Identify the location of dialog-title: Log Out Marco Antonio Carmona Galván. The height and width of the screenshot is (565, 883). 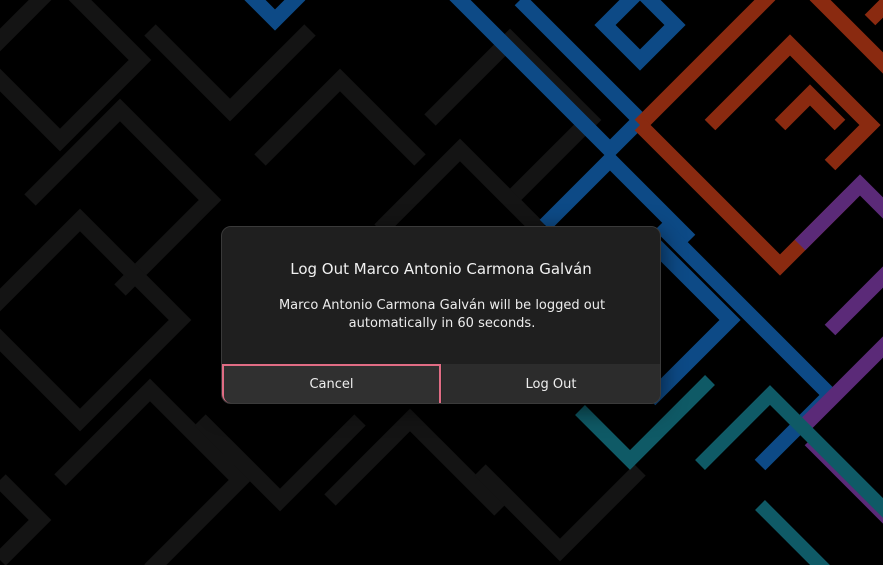
(441, 269).